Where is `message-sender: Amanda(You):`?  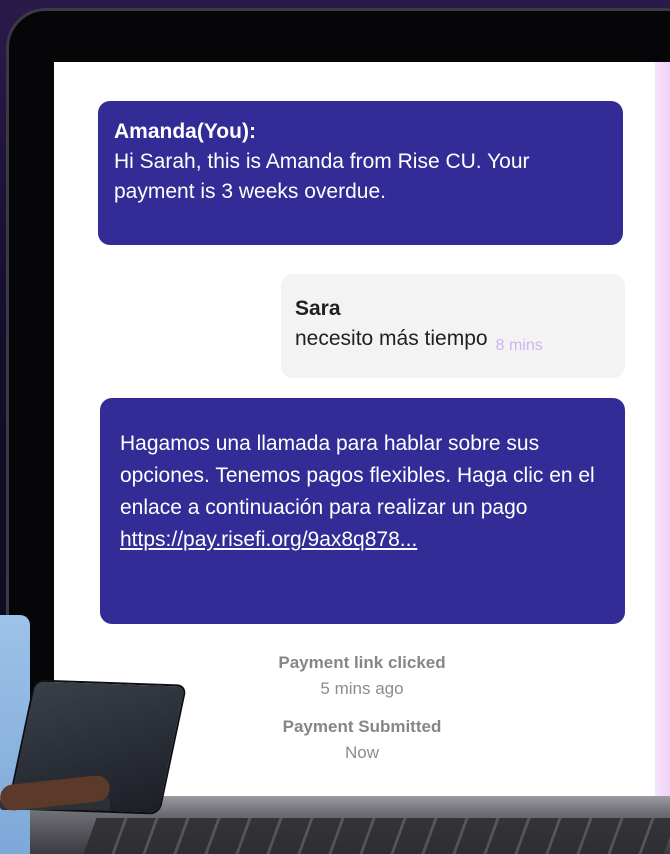 message-sender: Amanda(You): is located at coordinates (185, 131).